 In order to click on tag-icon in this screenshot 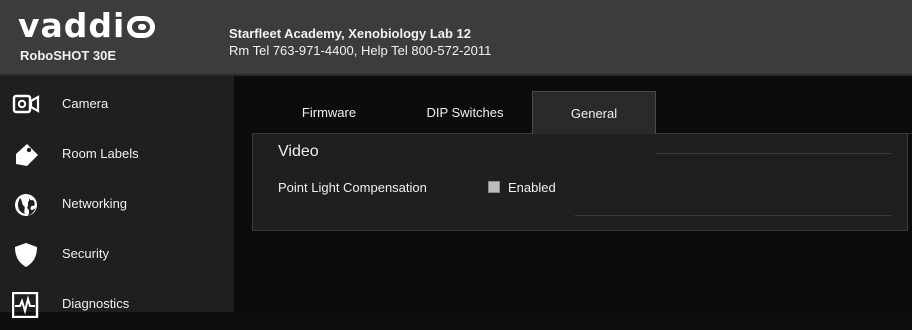, I will do `click(26, 155)`.